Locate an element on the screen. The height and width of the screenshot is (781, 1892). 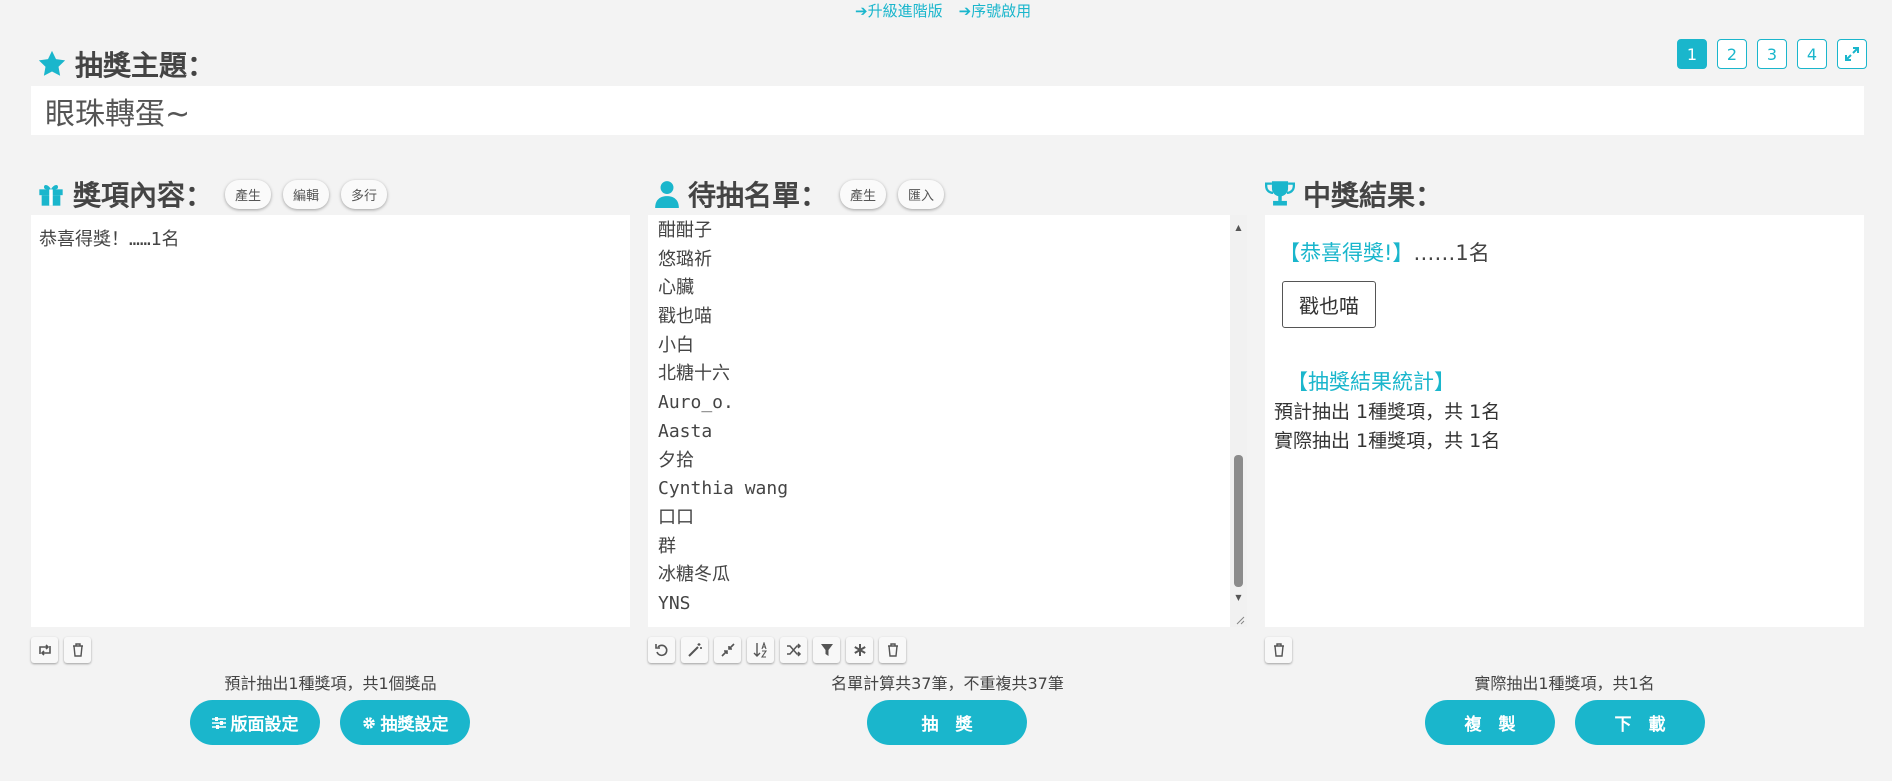
gift-icon is located at coordinates (51, 195).